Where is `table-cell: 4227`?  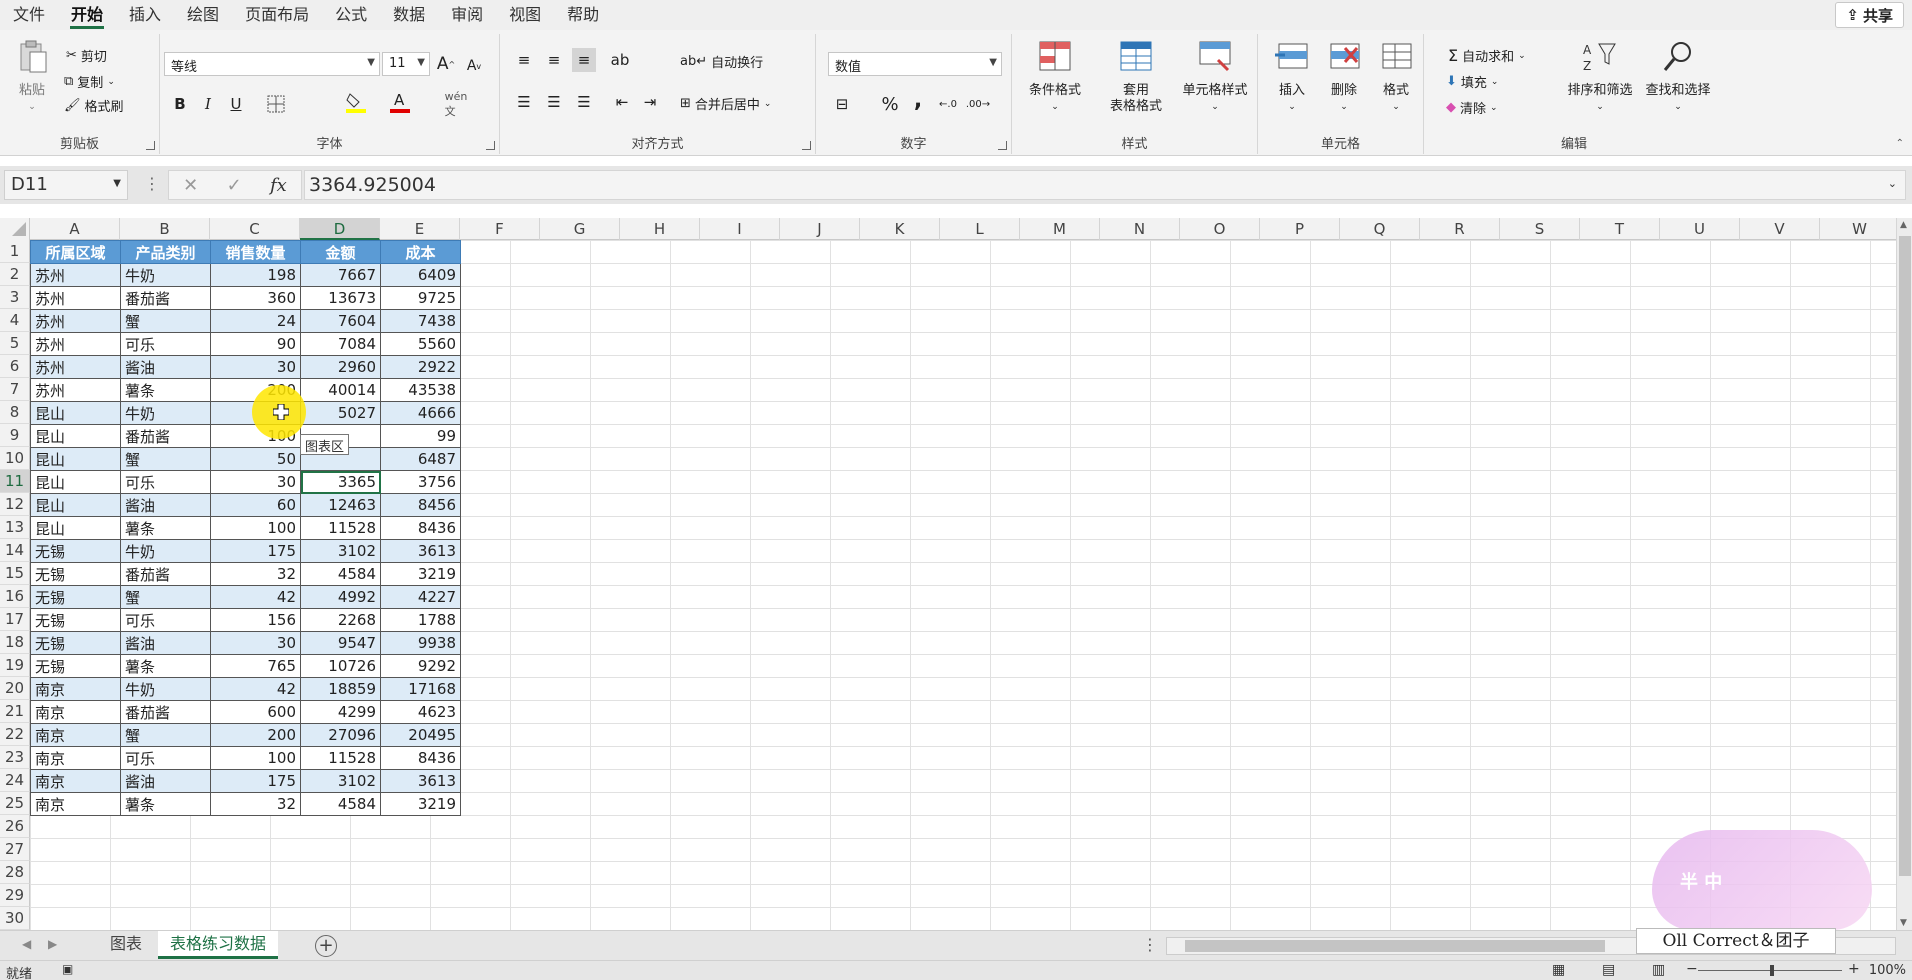
table-cell: 4227 is located at coordinates (420, 597).